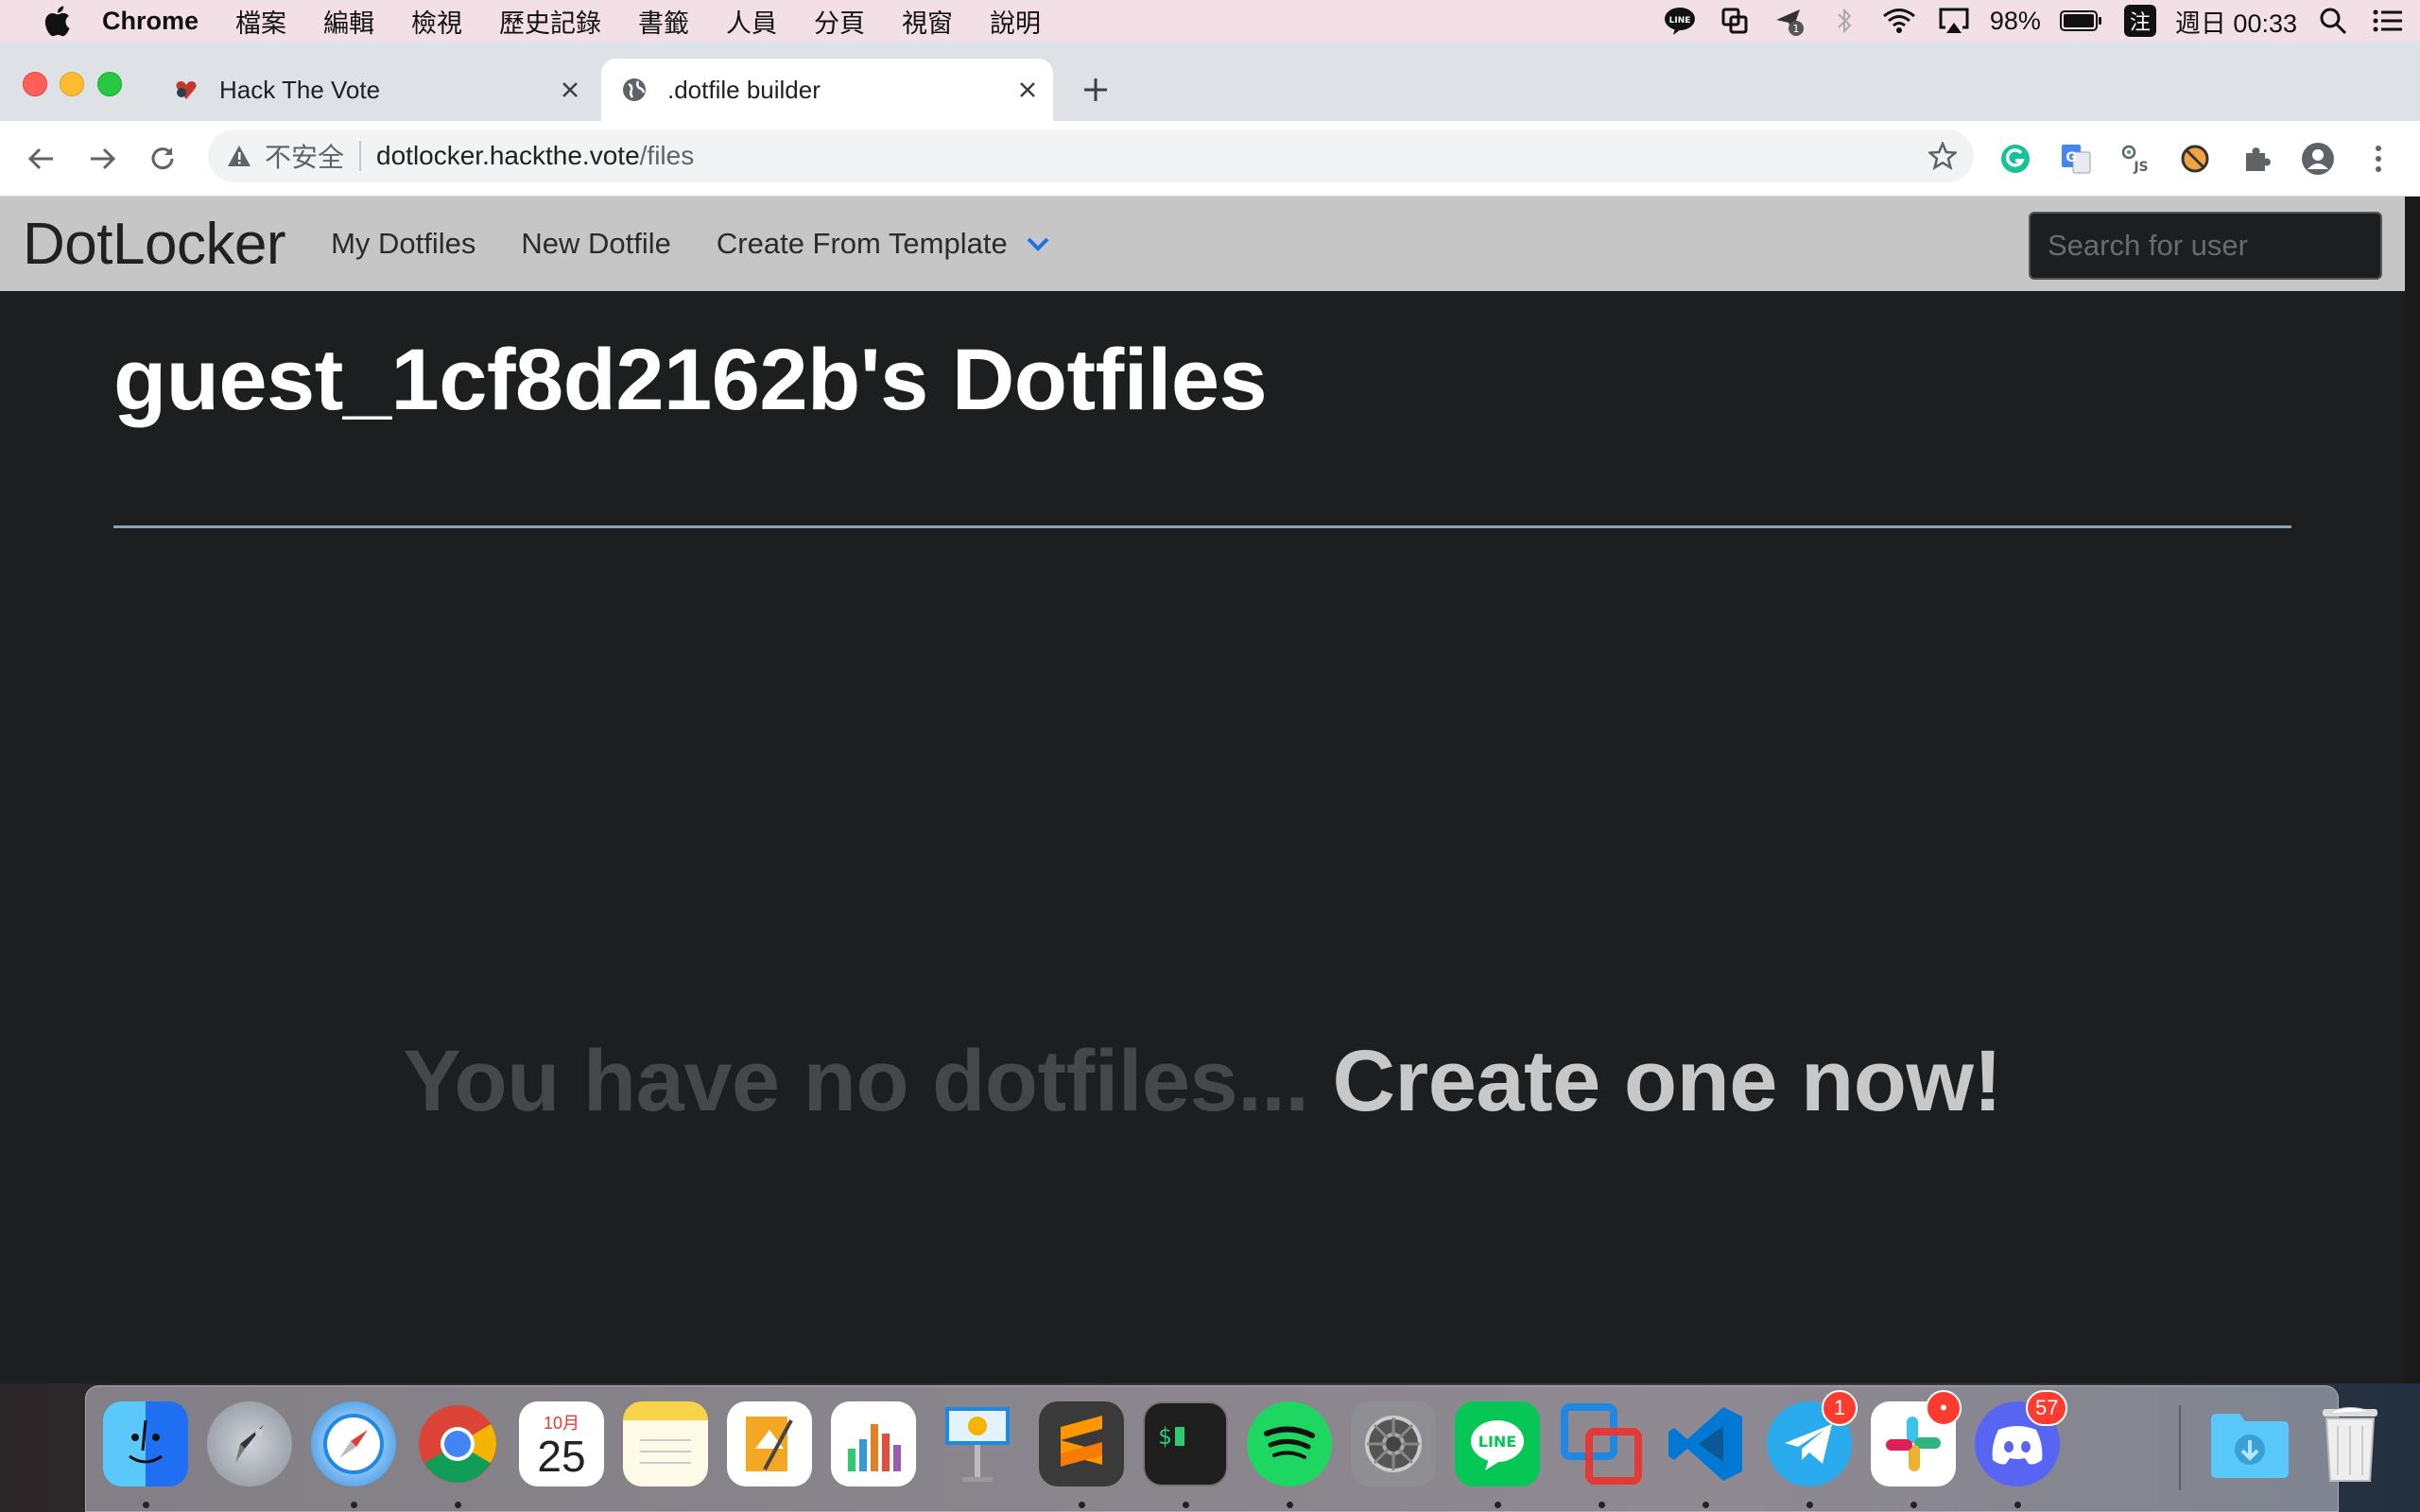  I want to click on dock-separator, so click(2180, 1447).